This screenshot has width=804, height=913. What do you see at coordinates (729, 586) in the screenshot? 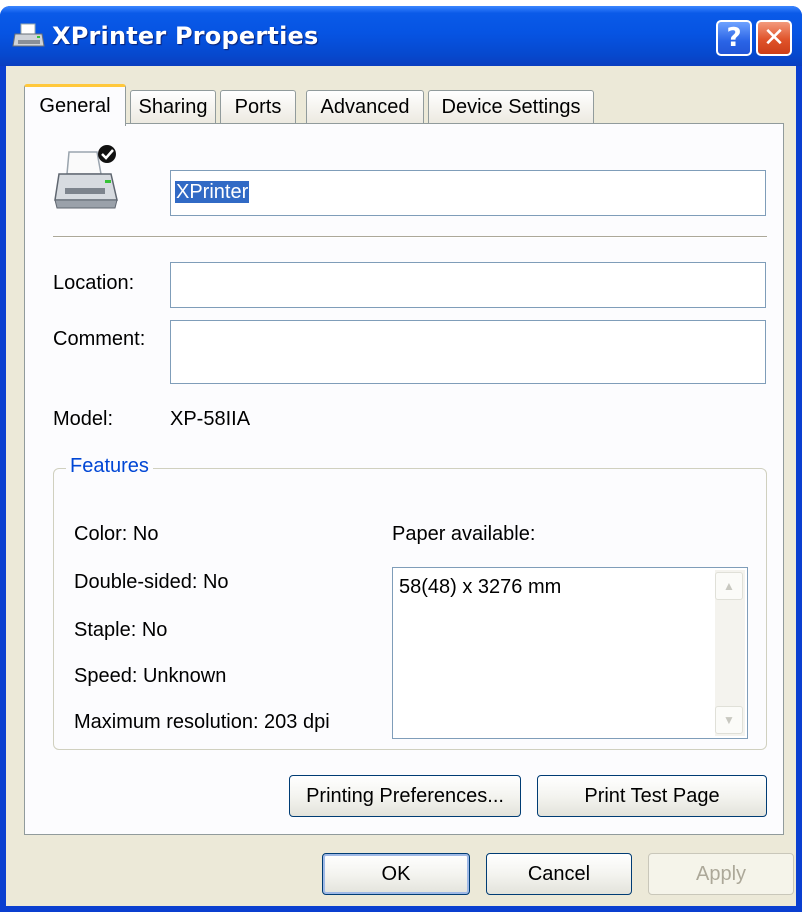
I see `scroll-up-icon: ▲` at bounding box center [729, 586].